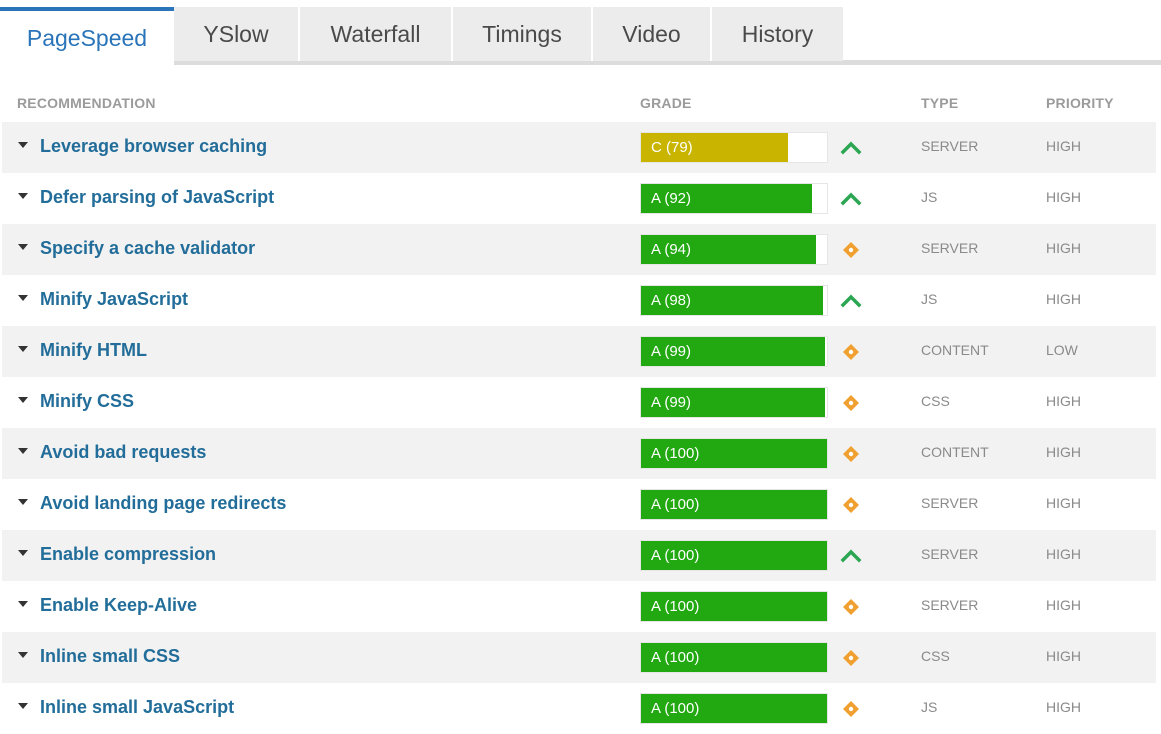 The height and width of the screenshot is (734, 1161). What do you see at coordinates (128, 554) in the screenshot?
I see `recommendation-link: Enable compression` at bounding box center [128, 554].